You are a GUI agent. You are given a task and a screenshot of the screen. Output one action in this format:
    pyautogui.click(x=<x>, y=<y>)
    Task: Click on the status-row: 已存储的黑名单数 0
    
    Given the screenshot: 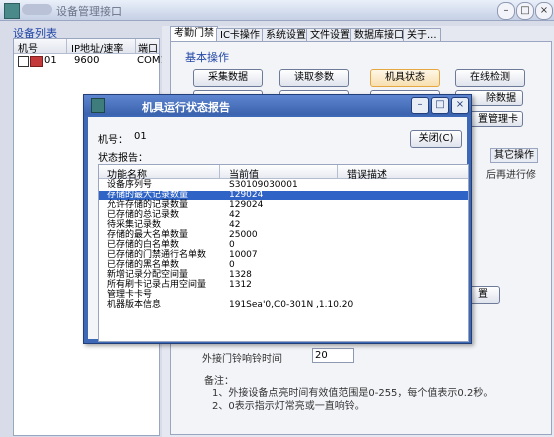 What is the action you would take?
    pyautogui.click(x=283, y=265)
    